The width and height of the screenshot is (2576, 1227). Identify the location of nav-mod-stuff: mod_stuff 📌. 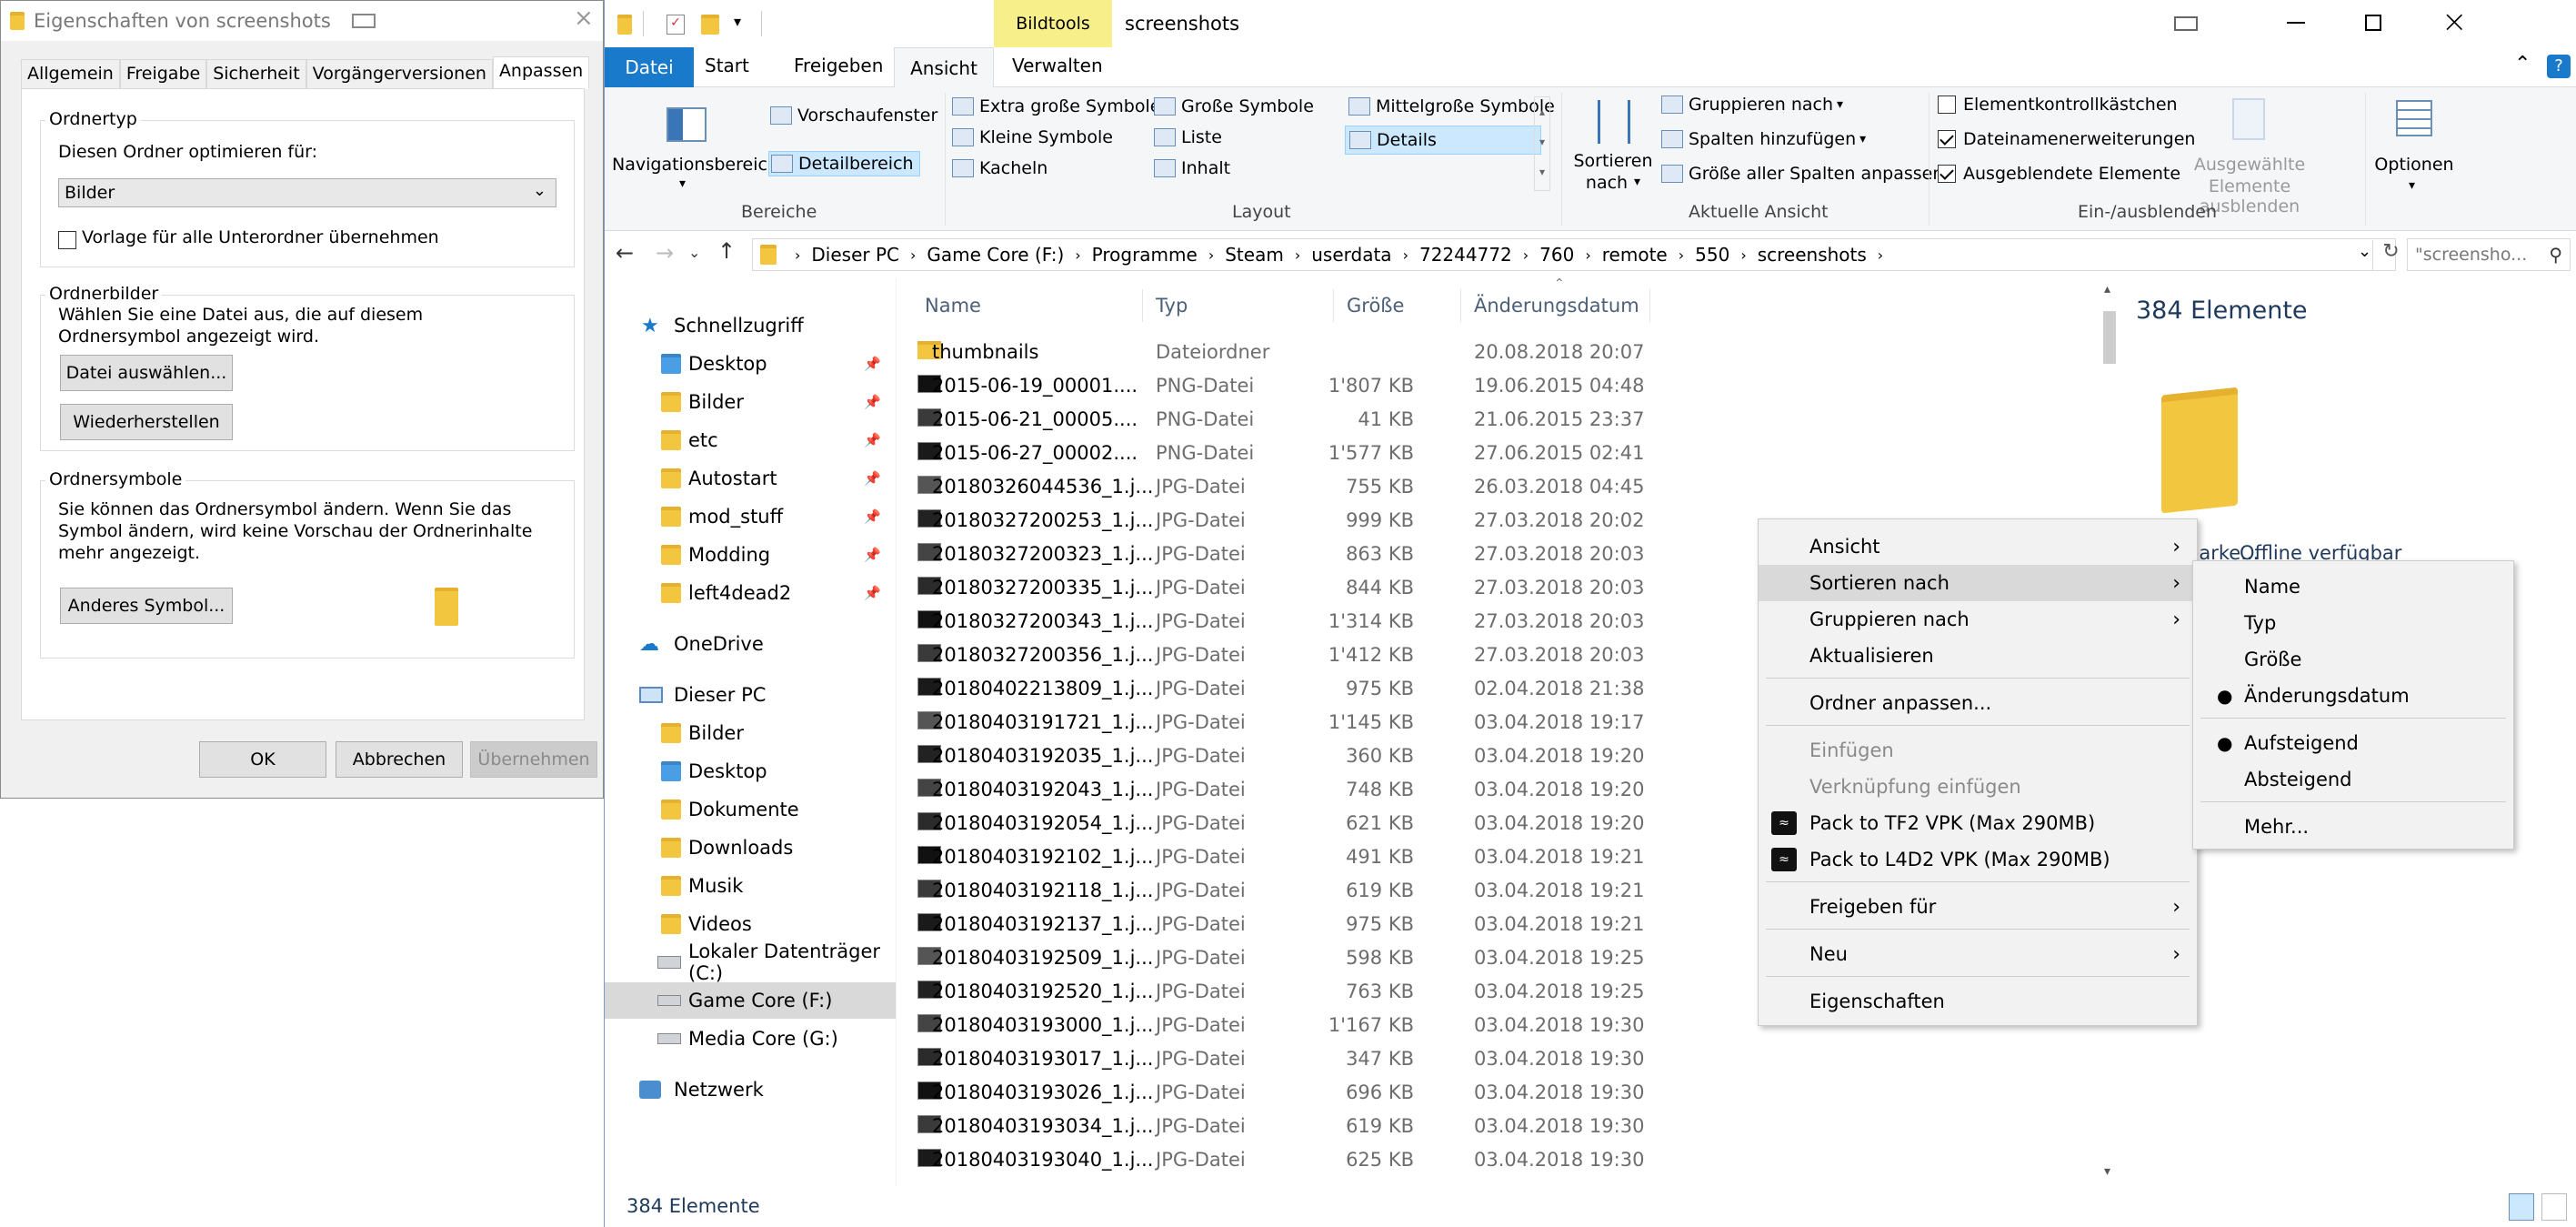
(751, 516).